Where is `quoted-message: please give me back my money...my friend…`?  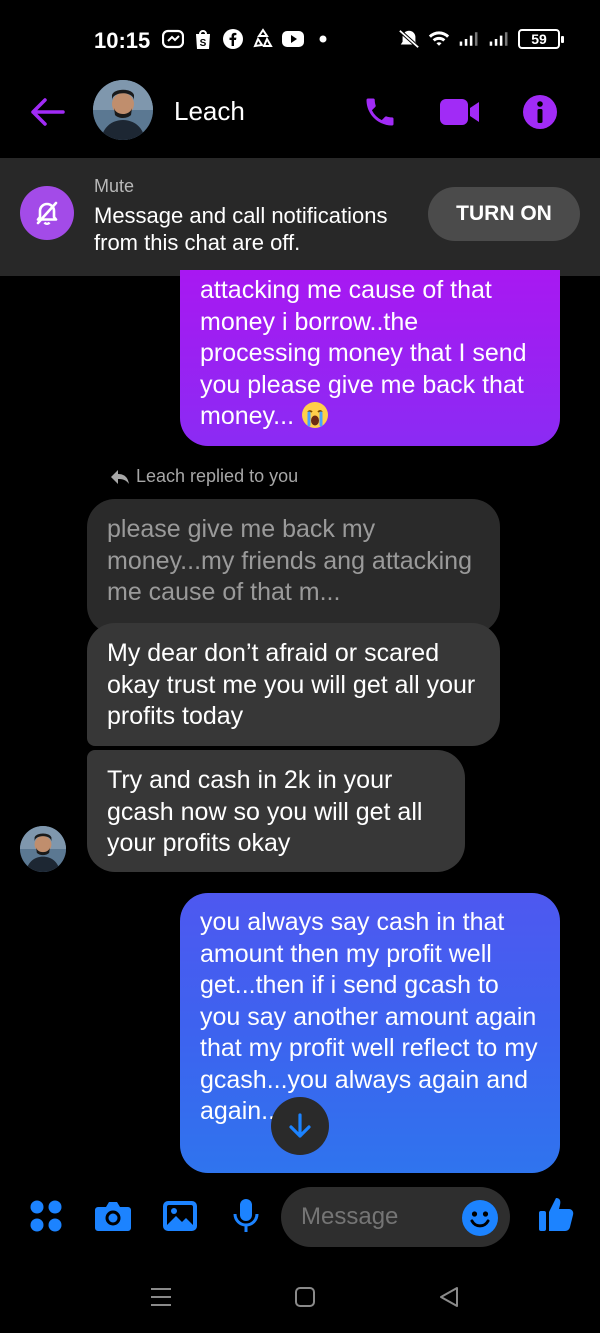 quoted-message: please give me back my money...my friend… is located at coordinates (293, 566).